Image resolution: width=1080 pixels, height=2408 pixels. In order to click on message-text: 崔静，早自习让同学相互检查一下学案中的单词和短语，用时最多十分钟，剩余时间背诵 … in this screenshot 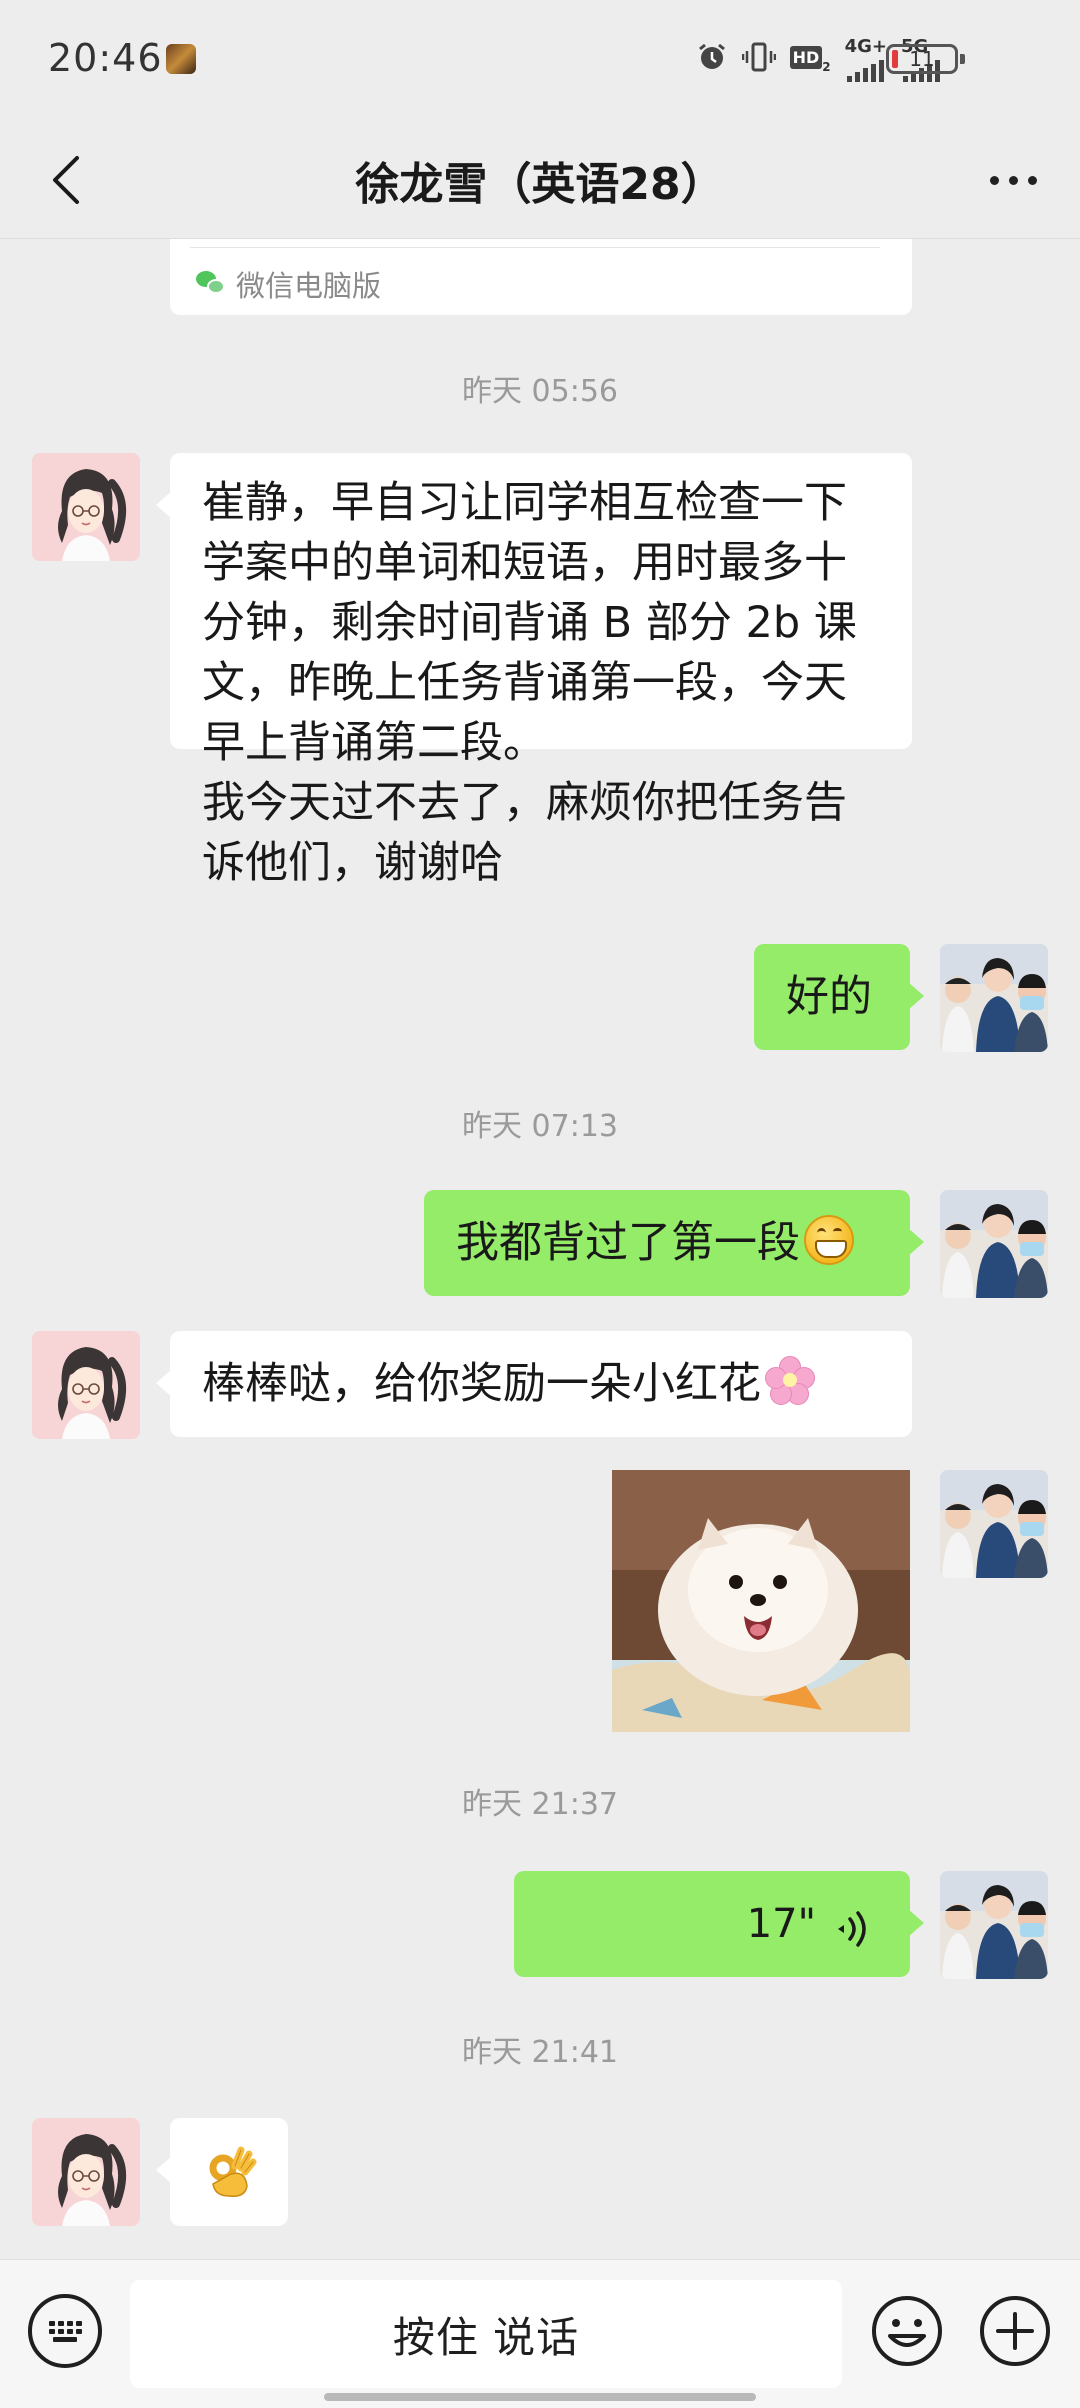, I will do `click(529, 683)`.